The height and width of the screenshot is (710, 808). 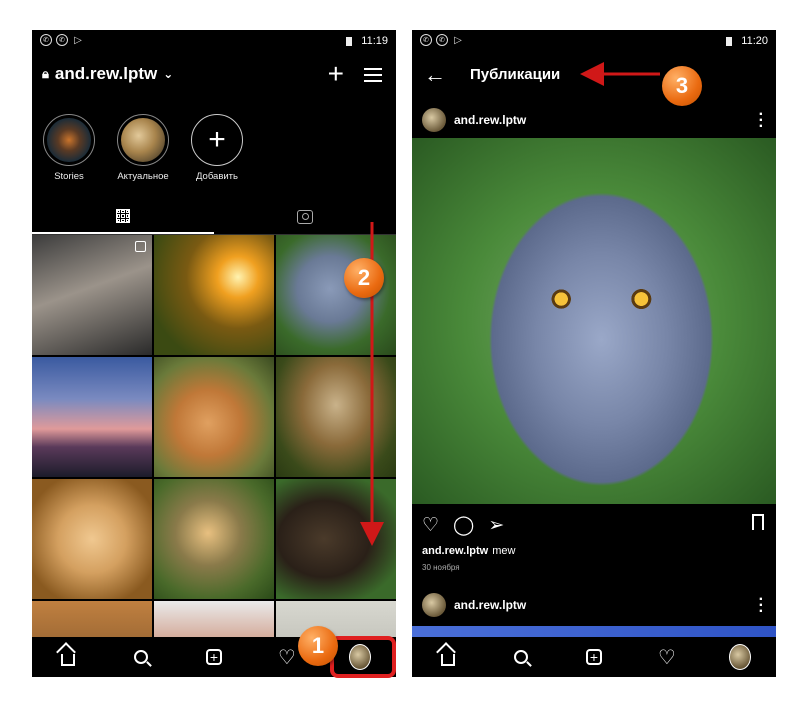 I want to click on highlight-add: + Добавить, so click(x=217, y=148).